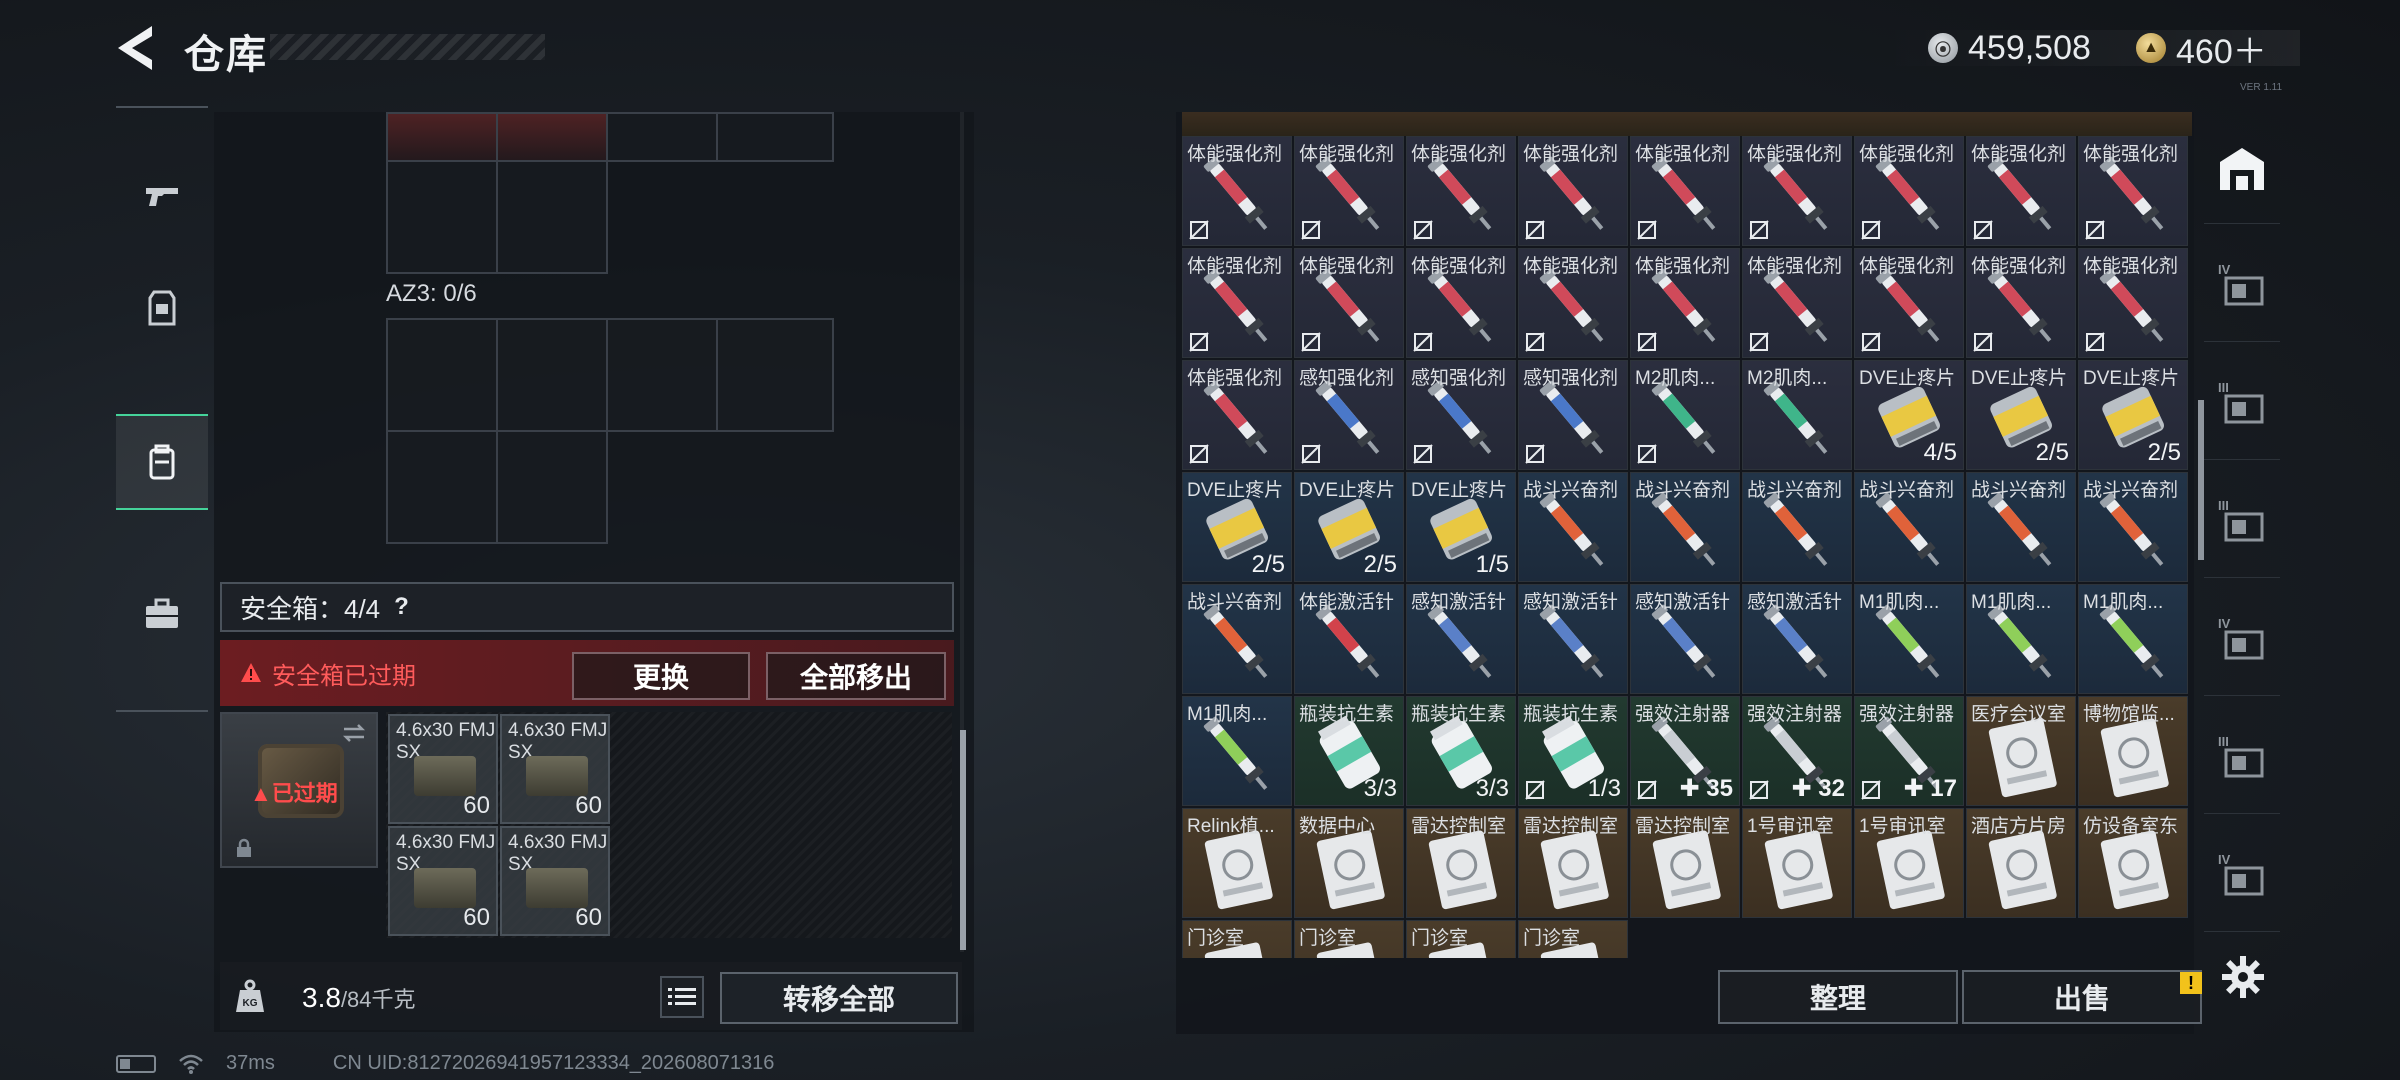  What do you see at coordinates (839, 998) in the screenshot?
I see `transfer-all-button: 转移全部` at bounding box center [839, 998].